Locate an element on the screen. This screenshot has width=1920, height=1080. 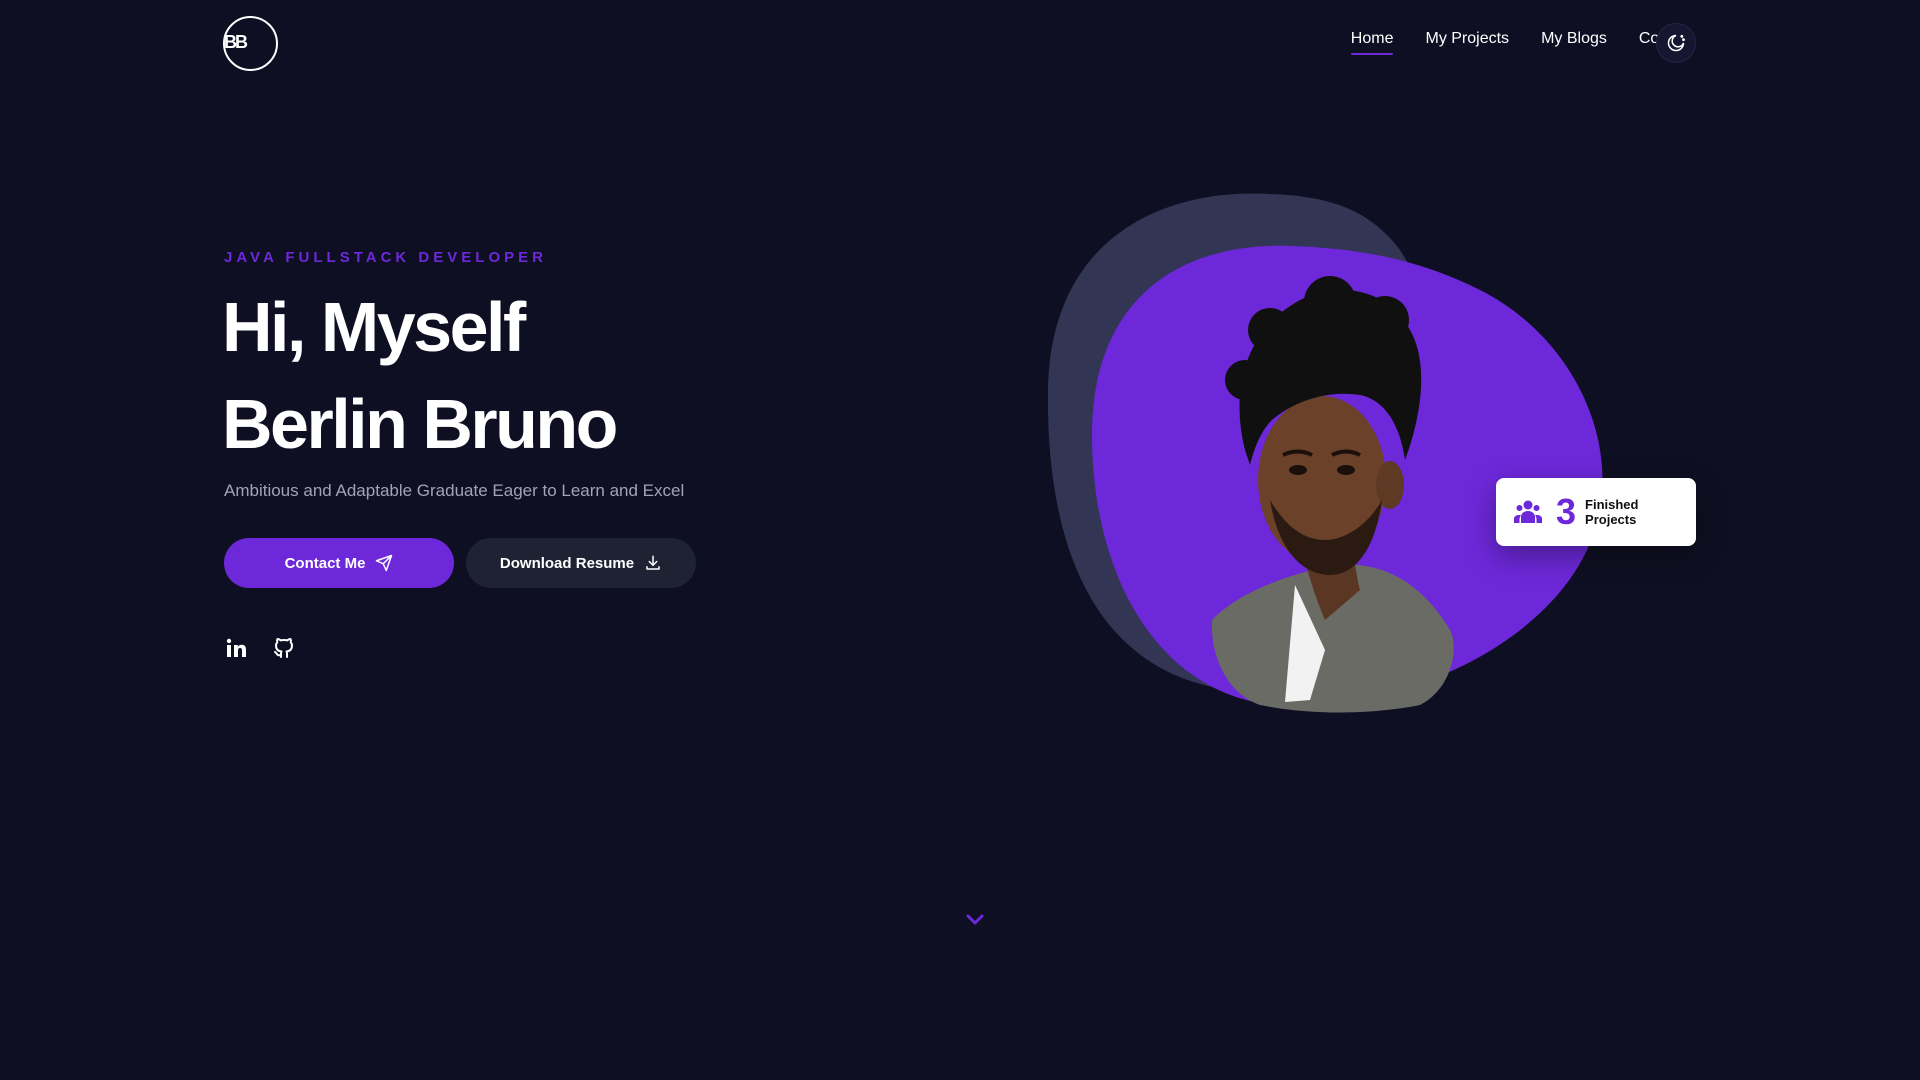
moon-icon is located at coordinates (1676, 43).